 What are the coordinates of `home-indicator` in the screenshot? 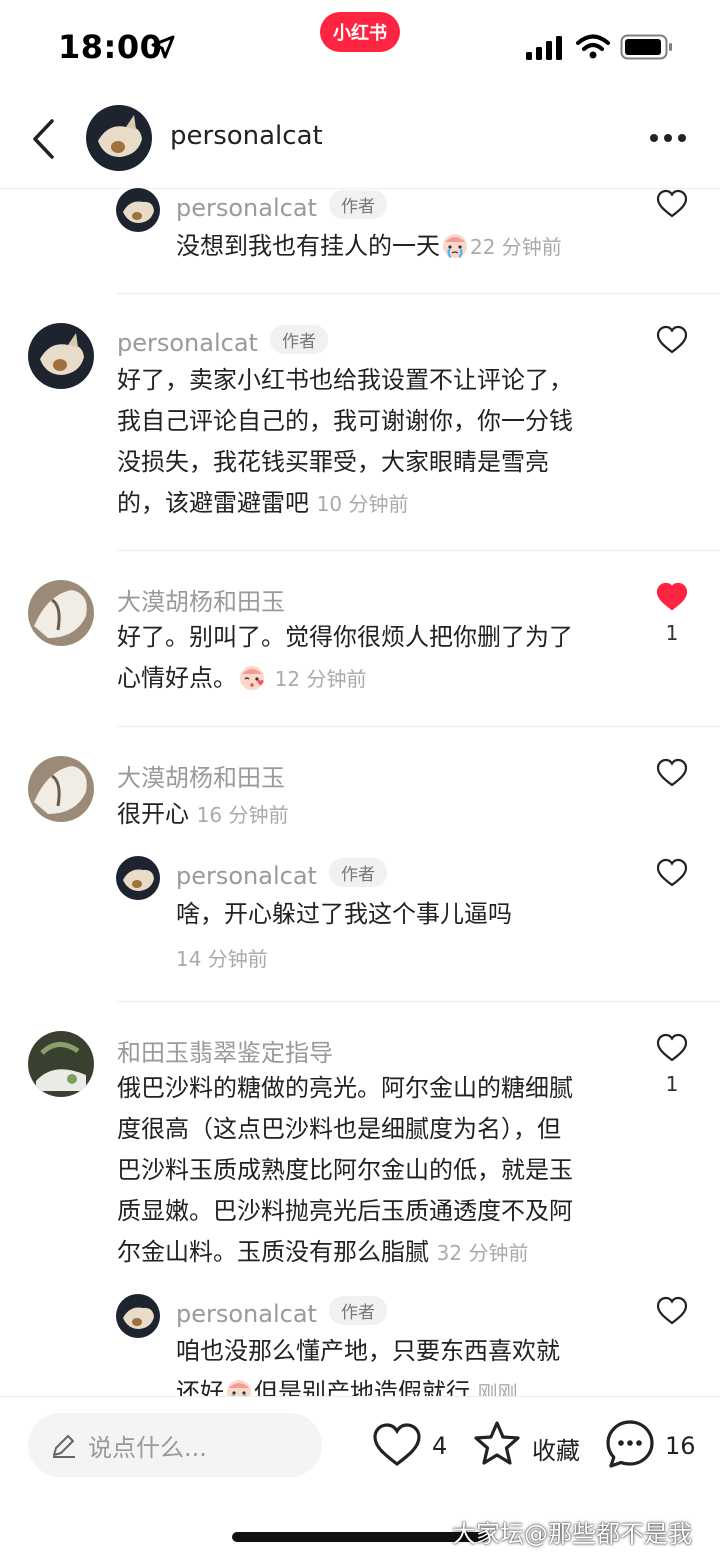 It's located at (360, 1537).